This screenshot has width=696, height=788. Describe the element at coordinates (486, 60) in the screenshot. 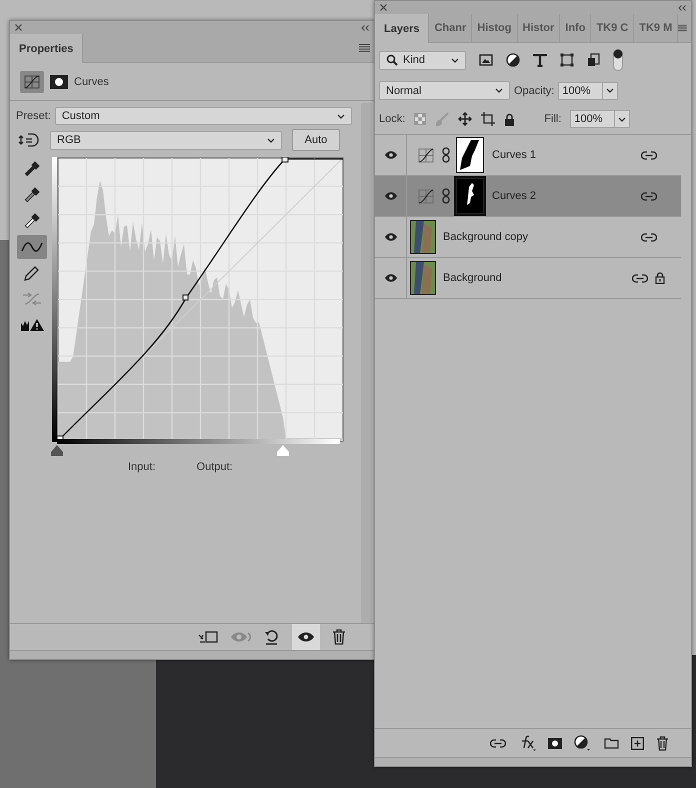

I see `image-filter-icon` at that location.